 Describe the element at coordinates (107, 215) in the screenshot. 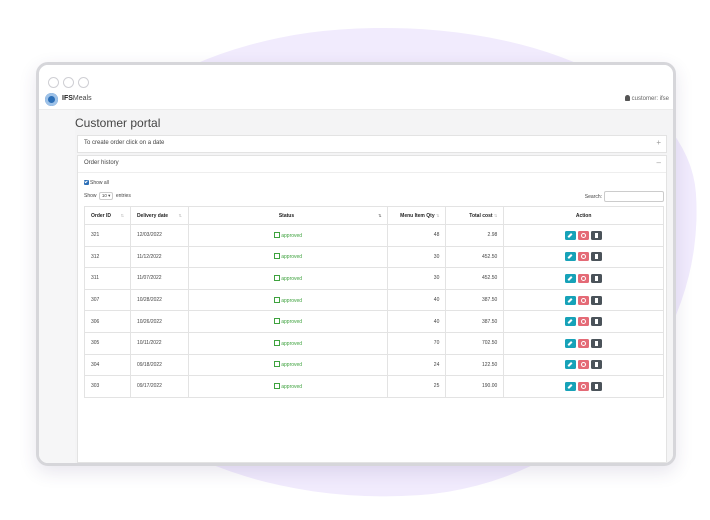

I see `column-header-order-id: Order ID ⇅` at that location.